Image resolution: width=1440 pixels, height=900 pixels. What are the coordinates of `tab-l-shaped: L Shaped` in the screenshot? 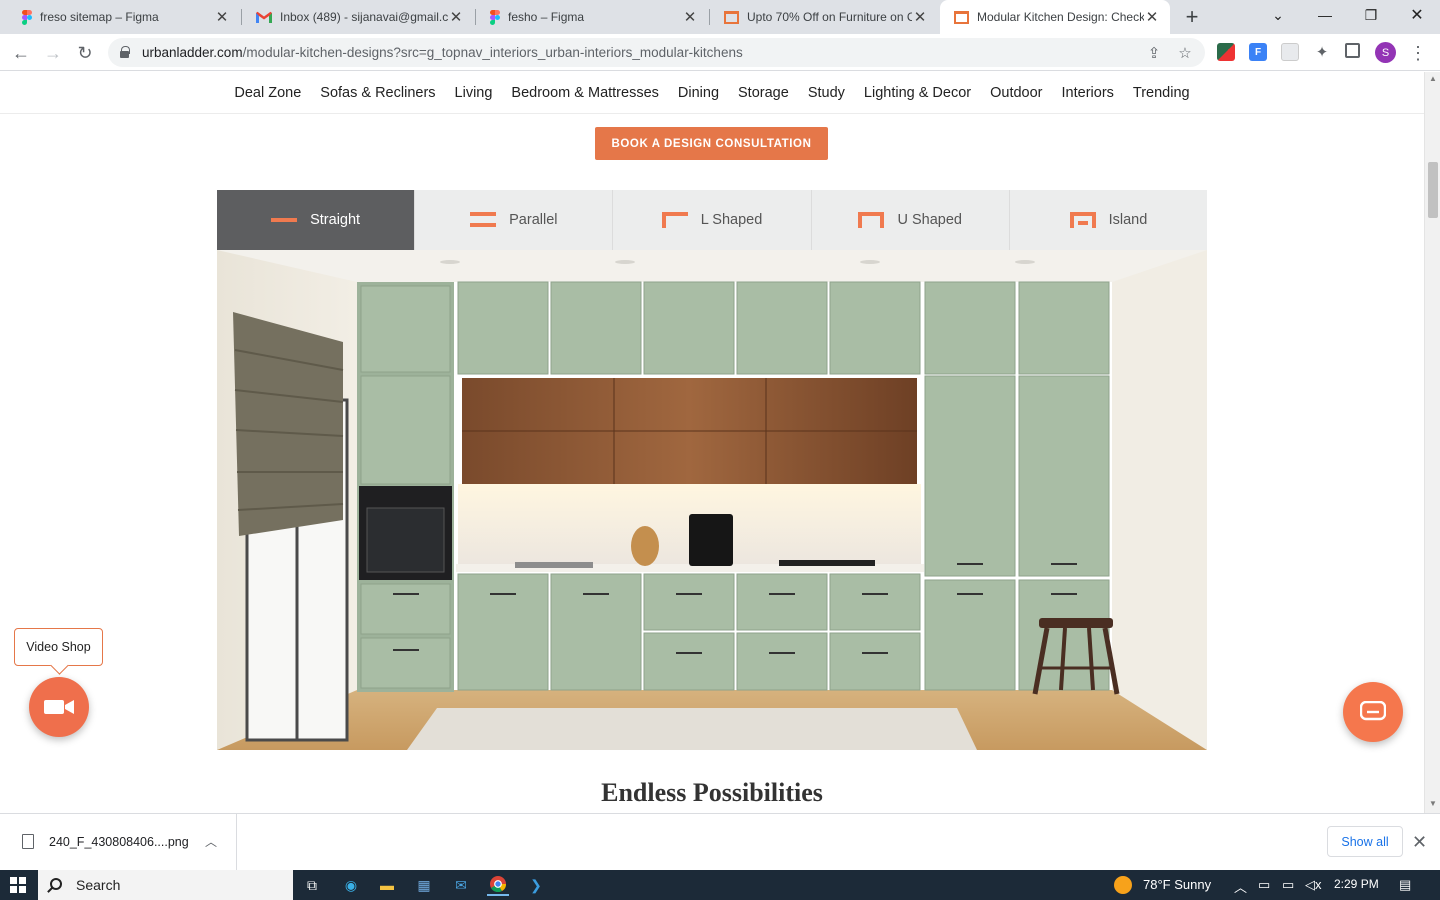 It's located at (712, 220).